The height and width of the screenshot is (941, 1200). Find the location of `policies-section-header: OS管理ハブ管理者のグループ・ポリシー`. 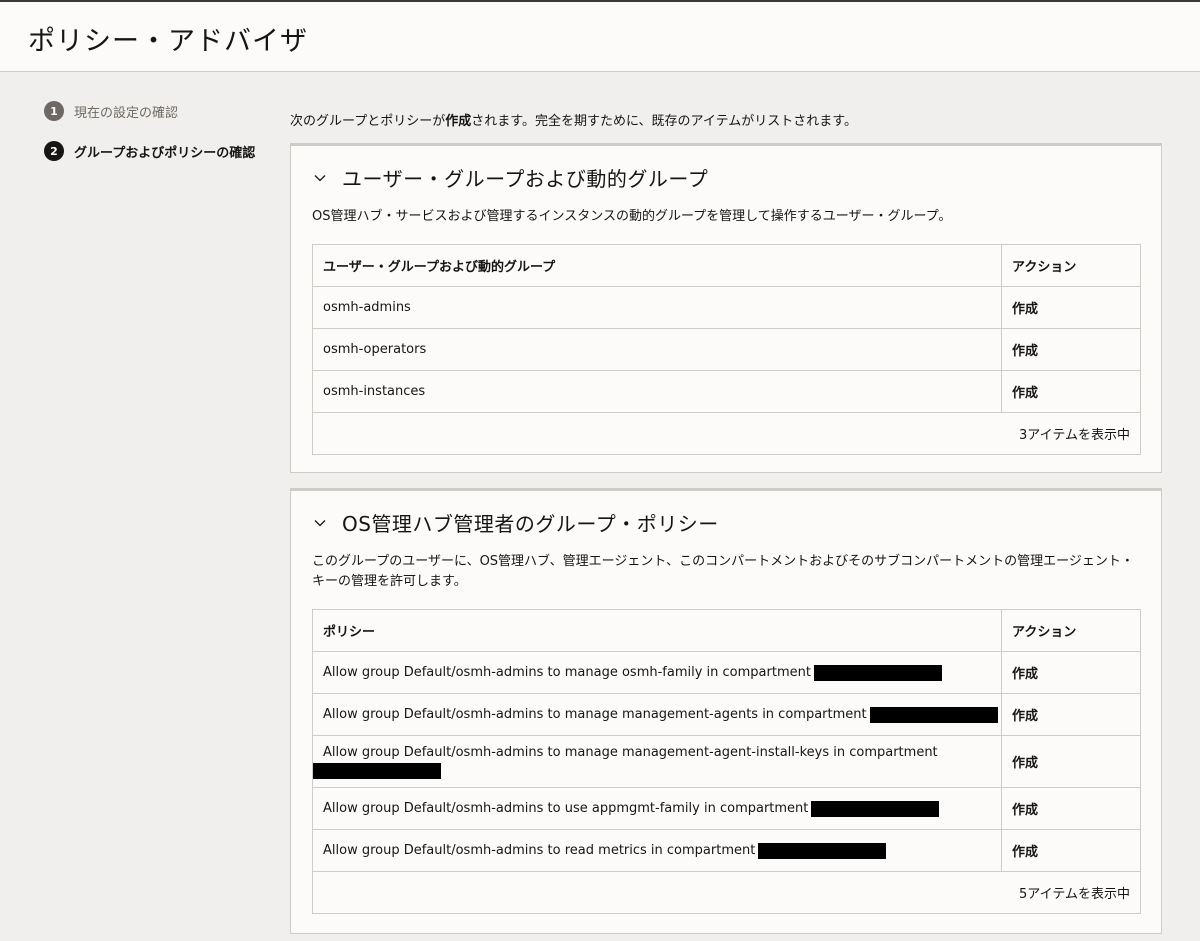

policies-section-header: OS管理ハブ管理者のグループ・ポリシー is located at coordinates (516, 522).